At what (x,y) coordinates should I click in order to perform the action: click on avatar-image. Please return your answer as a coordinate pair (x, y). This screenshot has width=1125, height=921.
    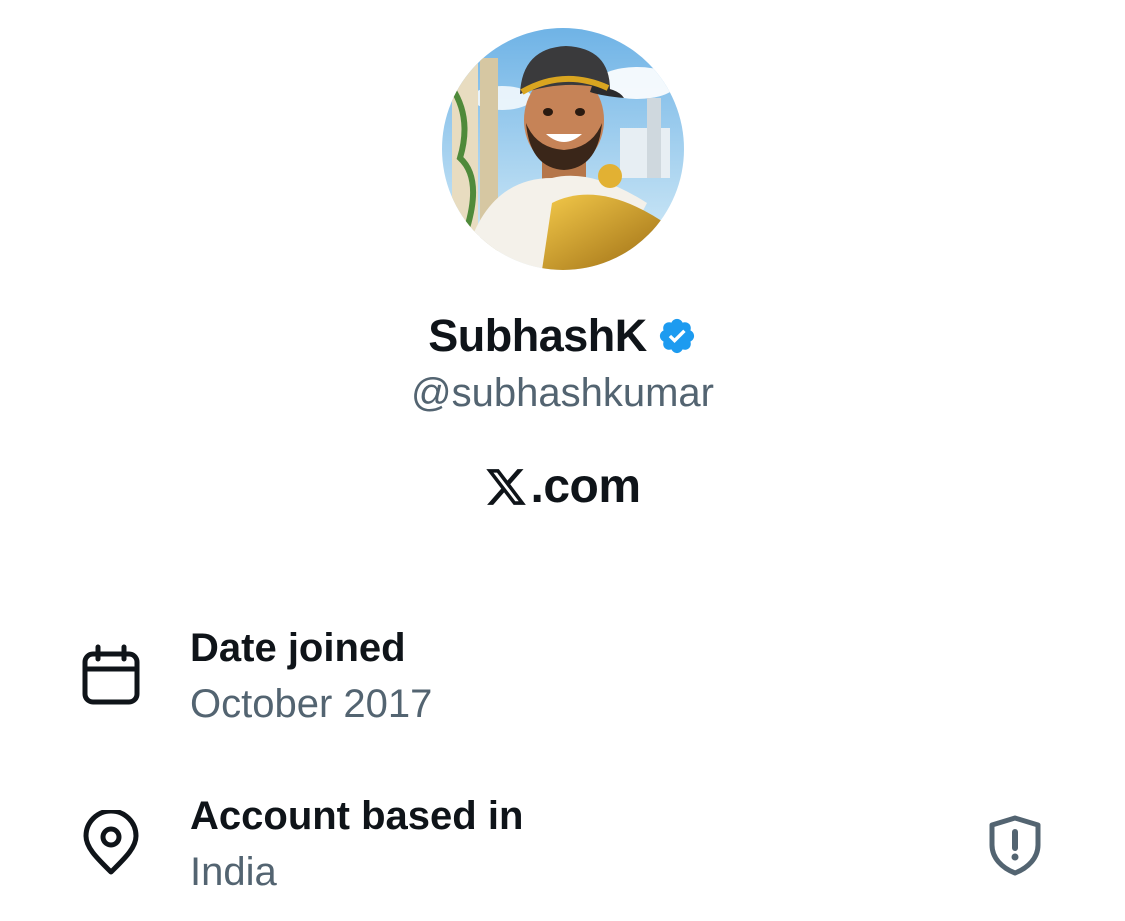
    Looking at the image, I should click on (563, 149).